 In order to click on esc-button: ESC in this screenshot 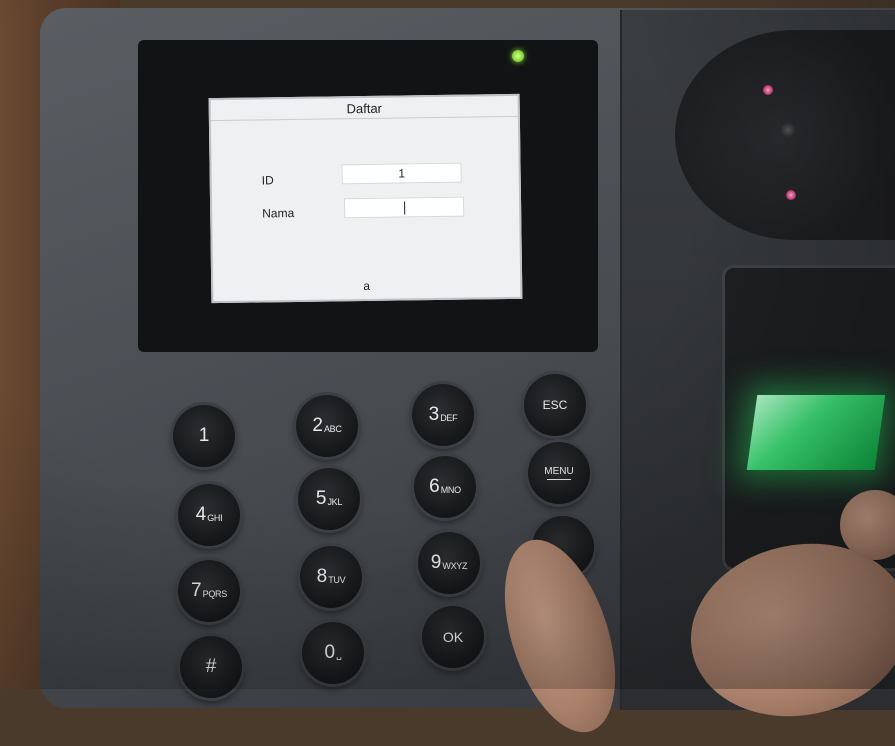, I will do `click(555, 405)`.